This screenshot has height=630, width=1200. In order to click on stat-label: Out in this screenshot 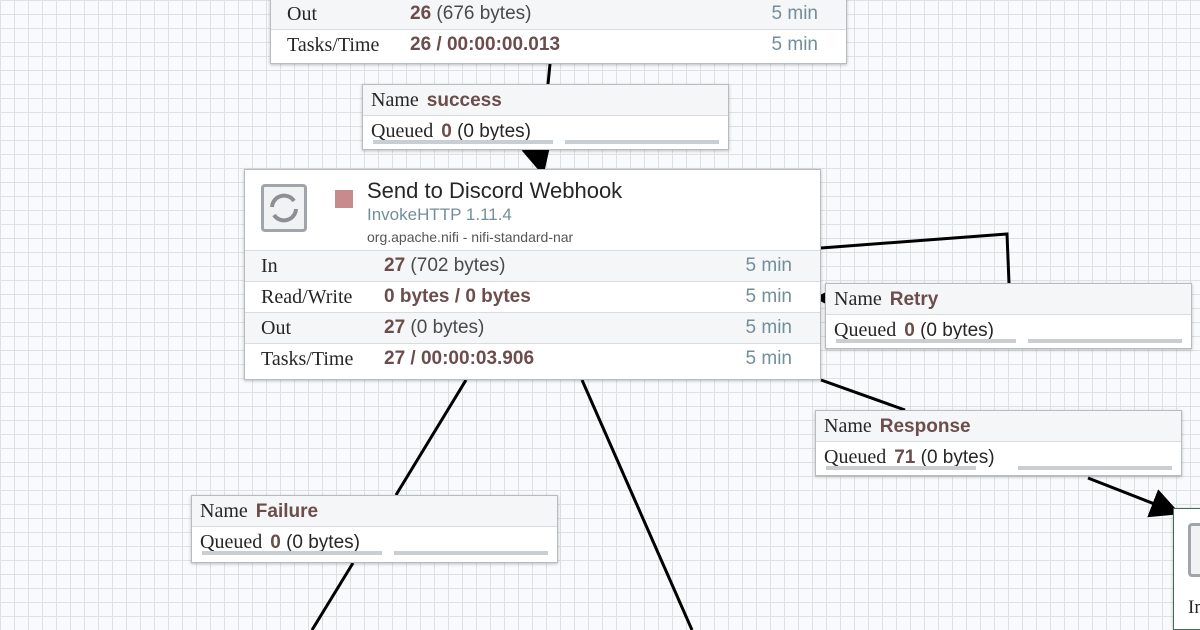, I will do `click(302, 14)`.